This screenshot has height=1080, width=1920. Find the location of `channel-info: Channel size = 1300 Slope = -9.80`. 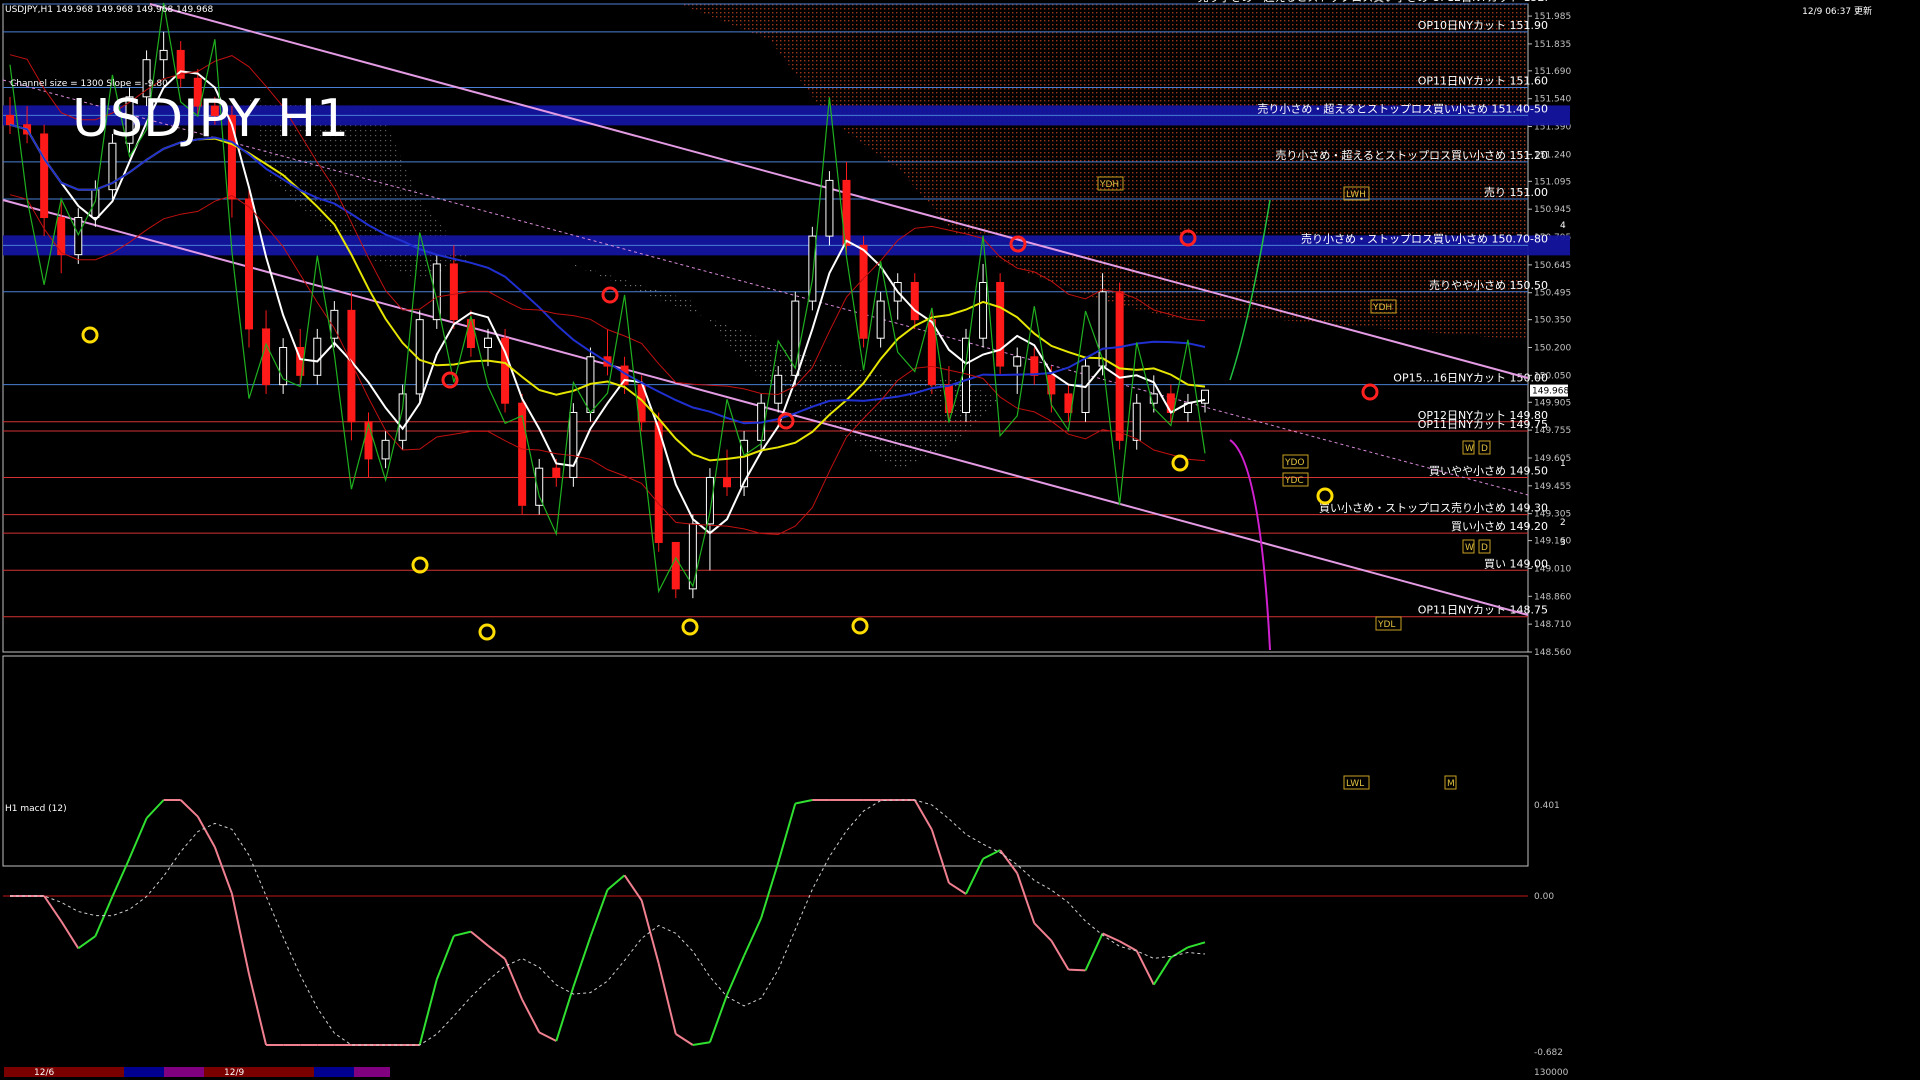

channel-info: Channel size = 1300 Slope = -9.80 is located at coordinates (89, 84).